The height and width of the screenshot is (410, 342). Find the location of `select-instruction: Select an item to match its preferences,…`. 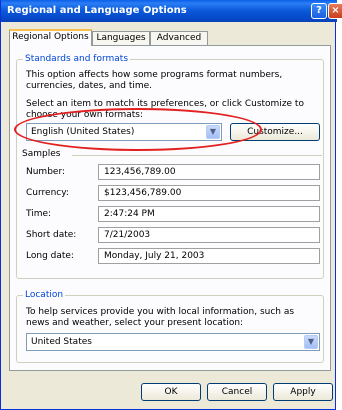

select-instruction: Select an item to match its preferences,… is located at coordinates (165, 109).